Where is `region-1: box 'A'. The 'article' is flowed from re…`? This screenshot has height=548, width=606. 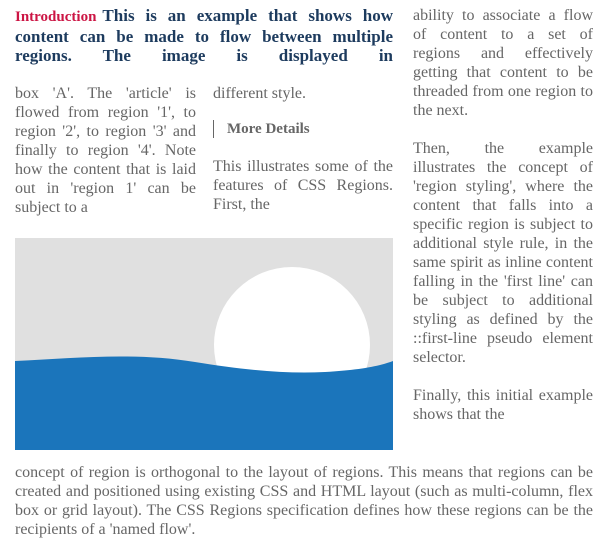 region-1: box 'A'. The 'article' is flowed from re… is located at coordinates (105, 150).